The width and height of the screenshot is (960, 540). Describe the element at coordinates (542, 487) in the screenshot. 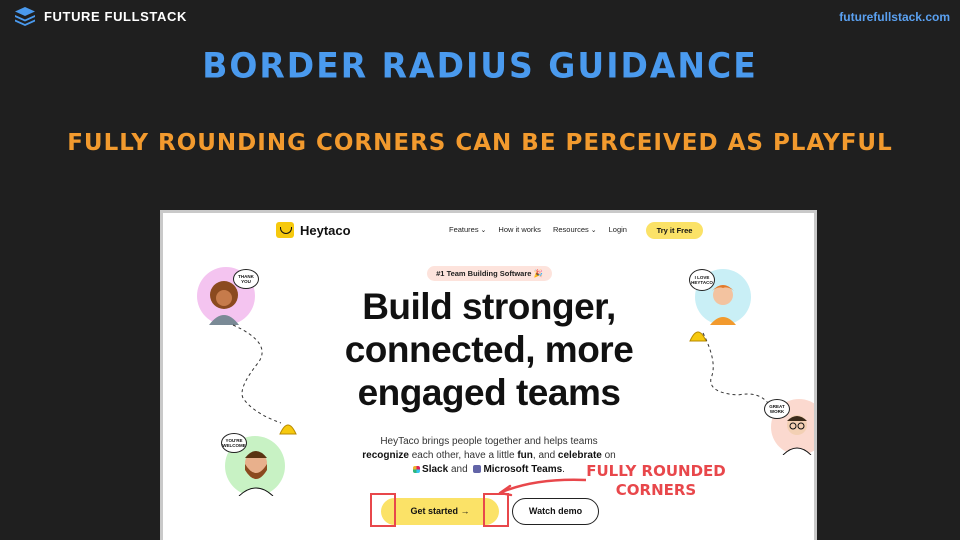

I see `annotation-arrow-icon` at that location.